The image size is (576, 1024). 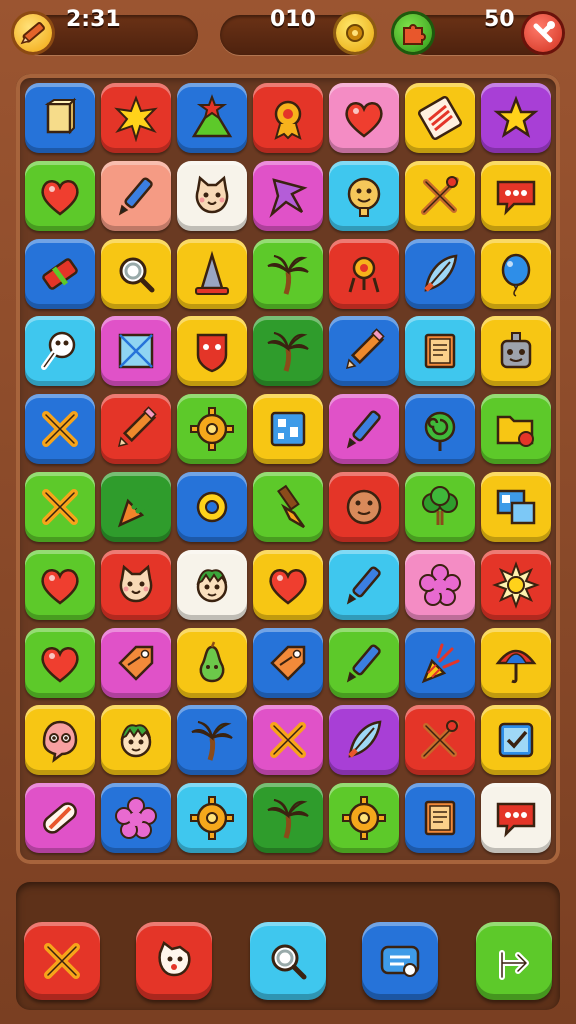 I want to click on robot-face-icon, so click(x=516, y=350).